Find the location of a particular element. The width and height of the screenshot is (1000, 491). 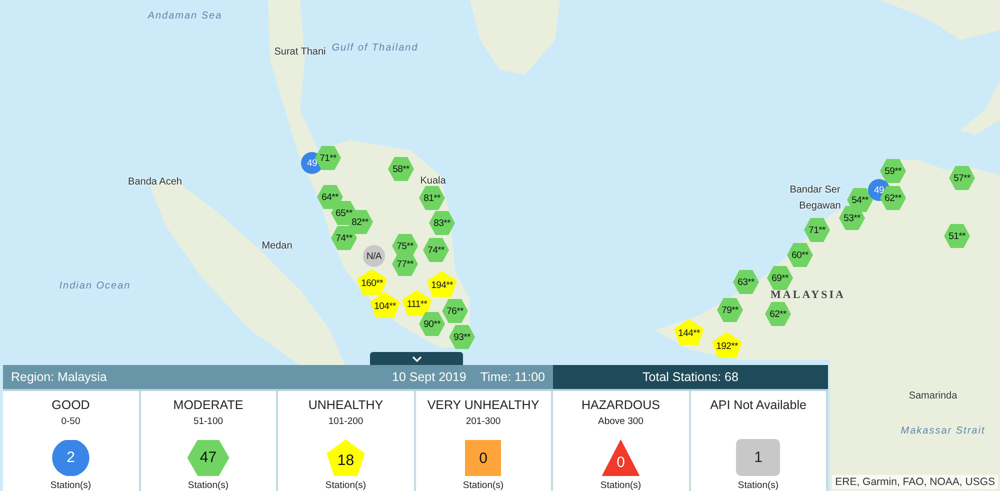

category-name: HAZARDOUS is located at coordinates (621, 405).